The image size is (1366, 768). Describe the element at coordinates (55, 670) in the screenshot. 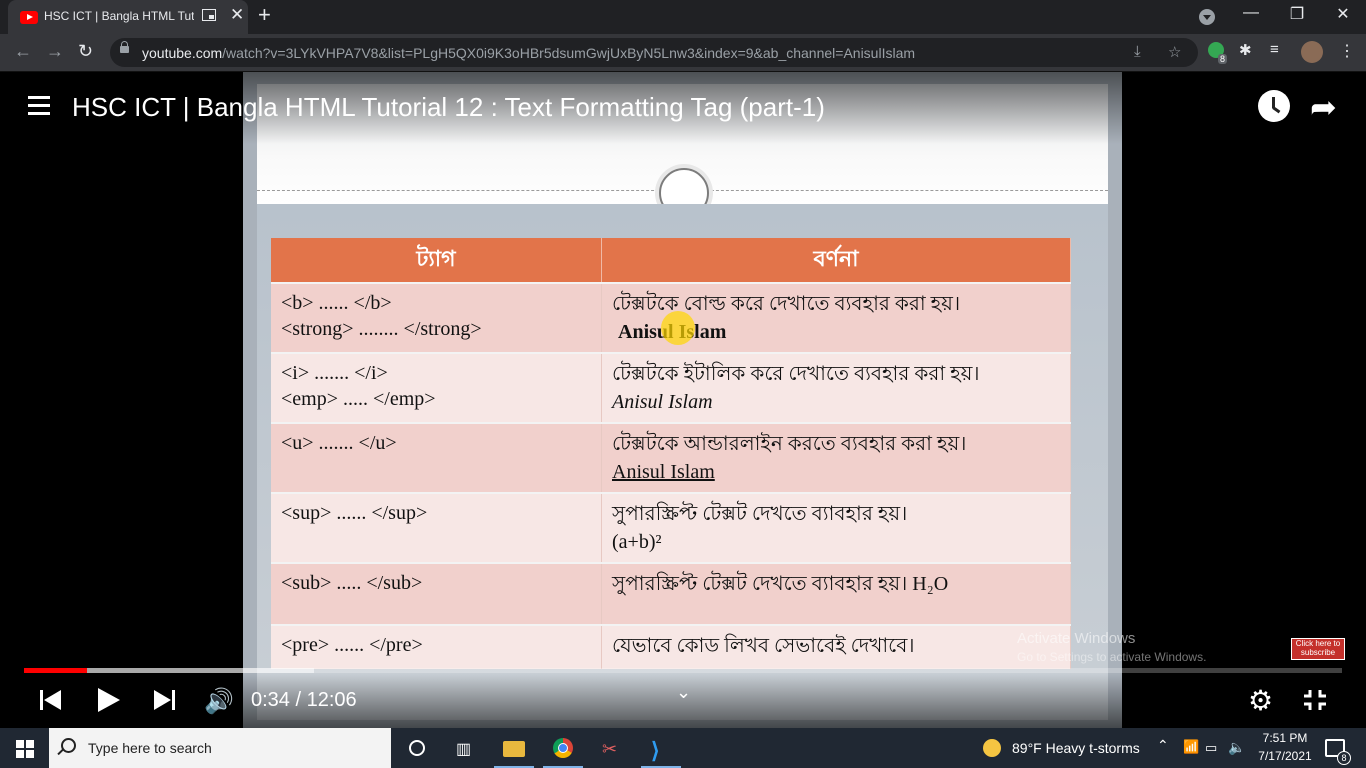

I see `progress-played` at that location.